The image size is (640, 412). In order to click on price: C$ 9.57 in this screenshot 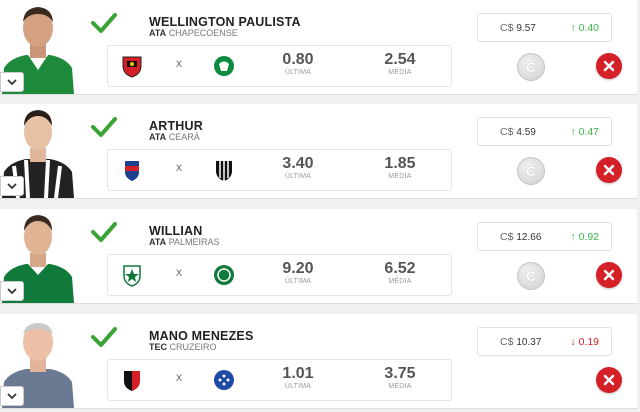, I will do `click(518, 28)`.